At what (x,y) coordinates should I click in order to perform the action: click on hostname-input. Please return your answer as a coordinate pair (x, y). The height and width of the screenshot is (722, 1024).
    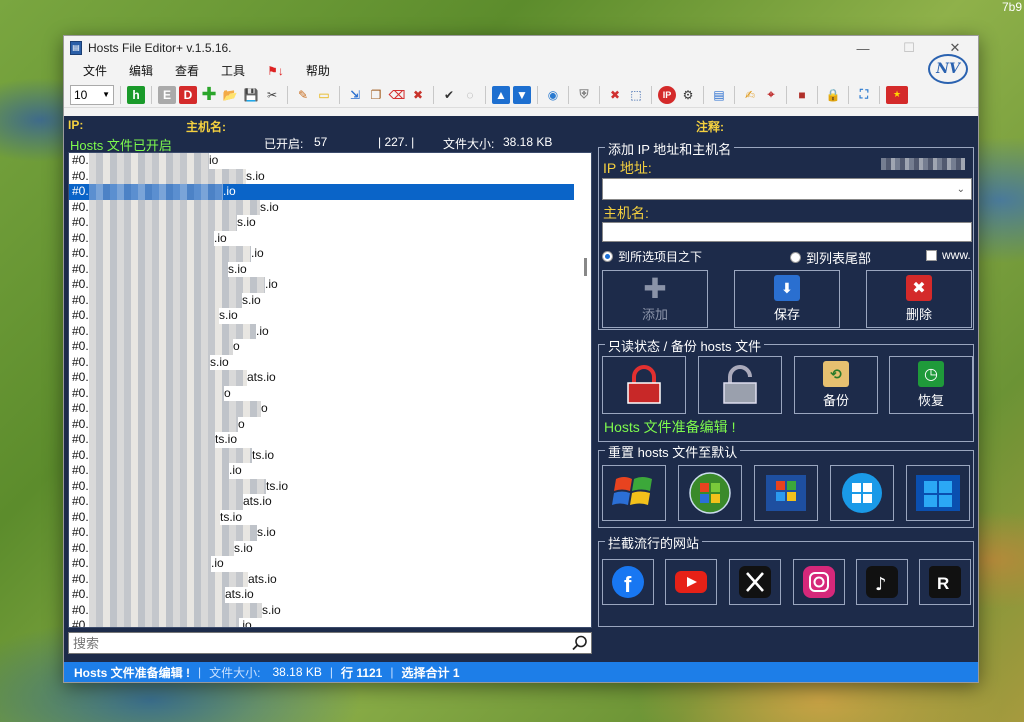
    Looking at the image, I should click on (787, 232).